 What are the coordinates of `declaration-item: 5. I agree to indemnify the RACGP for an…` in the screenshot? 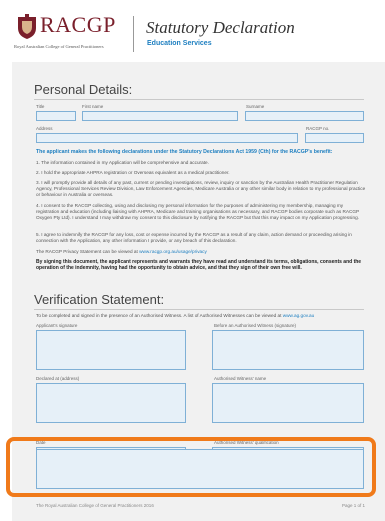 It's located at (194, 238).